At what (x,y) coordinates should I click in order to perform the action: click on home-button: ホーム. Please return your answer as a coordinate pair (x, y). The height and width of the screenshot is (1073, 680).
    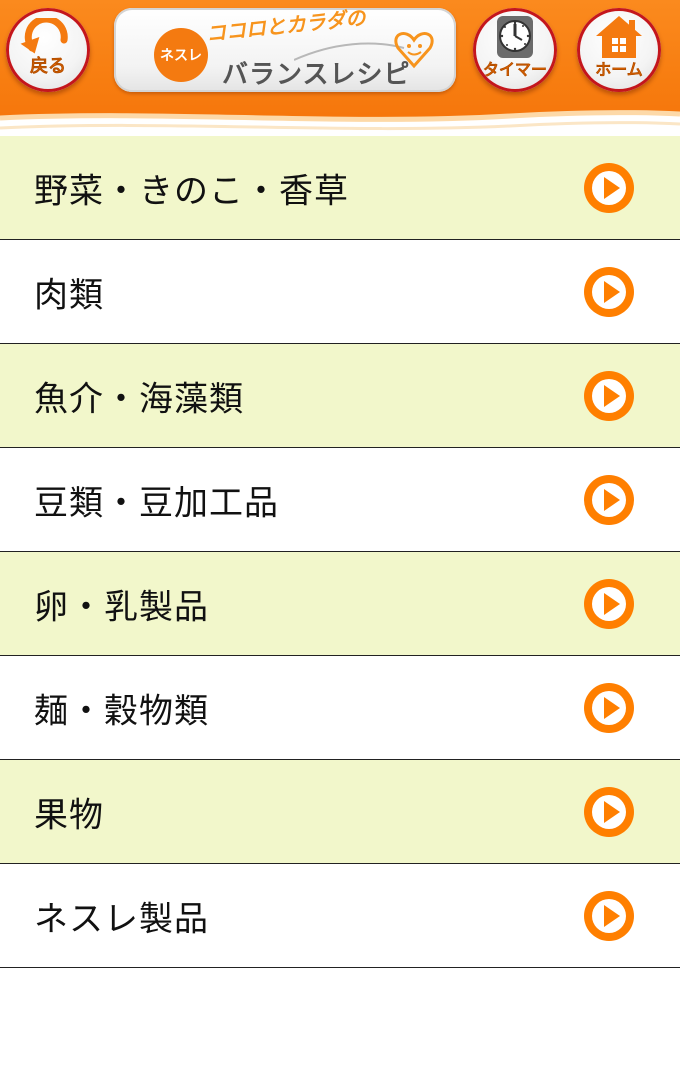
    Looking at the image, I should click on (619, 50).